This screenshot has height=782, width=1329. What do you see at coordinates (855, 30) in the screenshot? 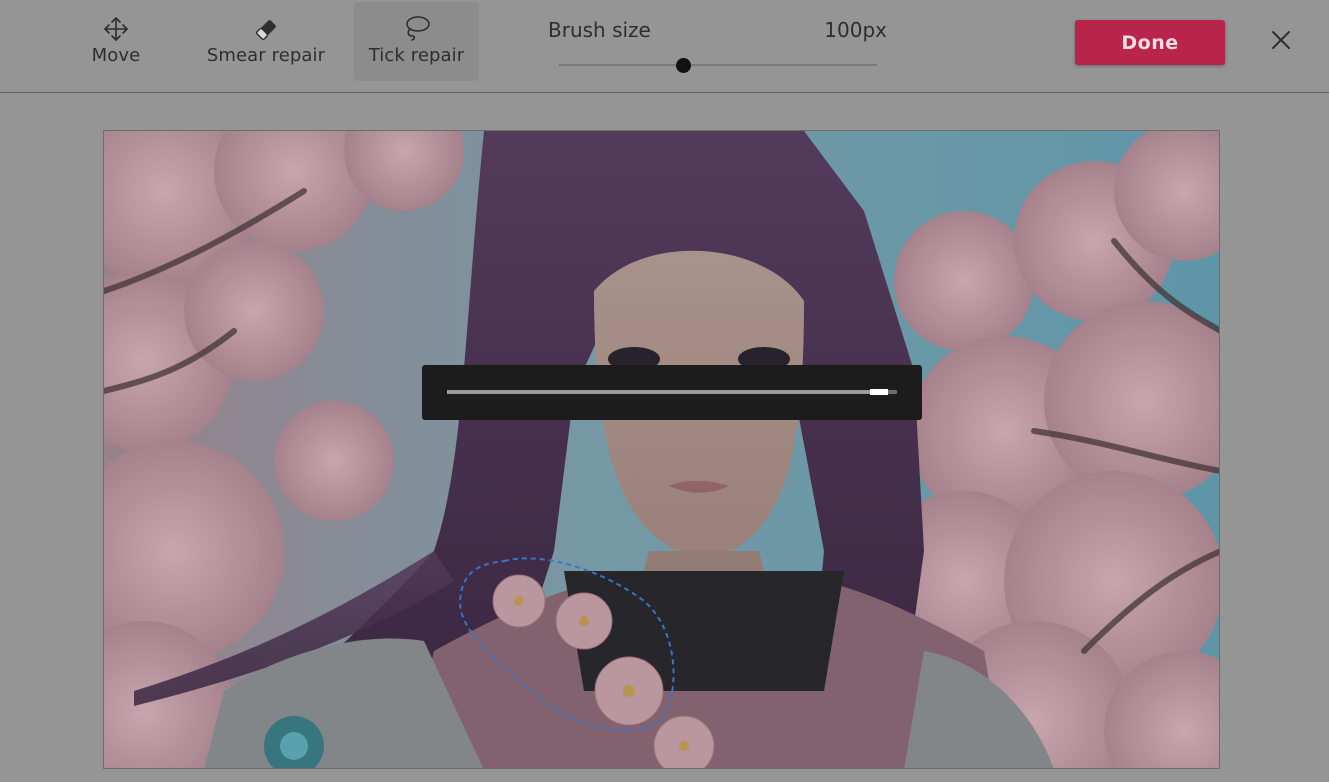
I see `brush-size-value: 100px` at bounding box center [855, 30].